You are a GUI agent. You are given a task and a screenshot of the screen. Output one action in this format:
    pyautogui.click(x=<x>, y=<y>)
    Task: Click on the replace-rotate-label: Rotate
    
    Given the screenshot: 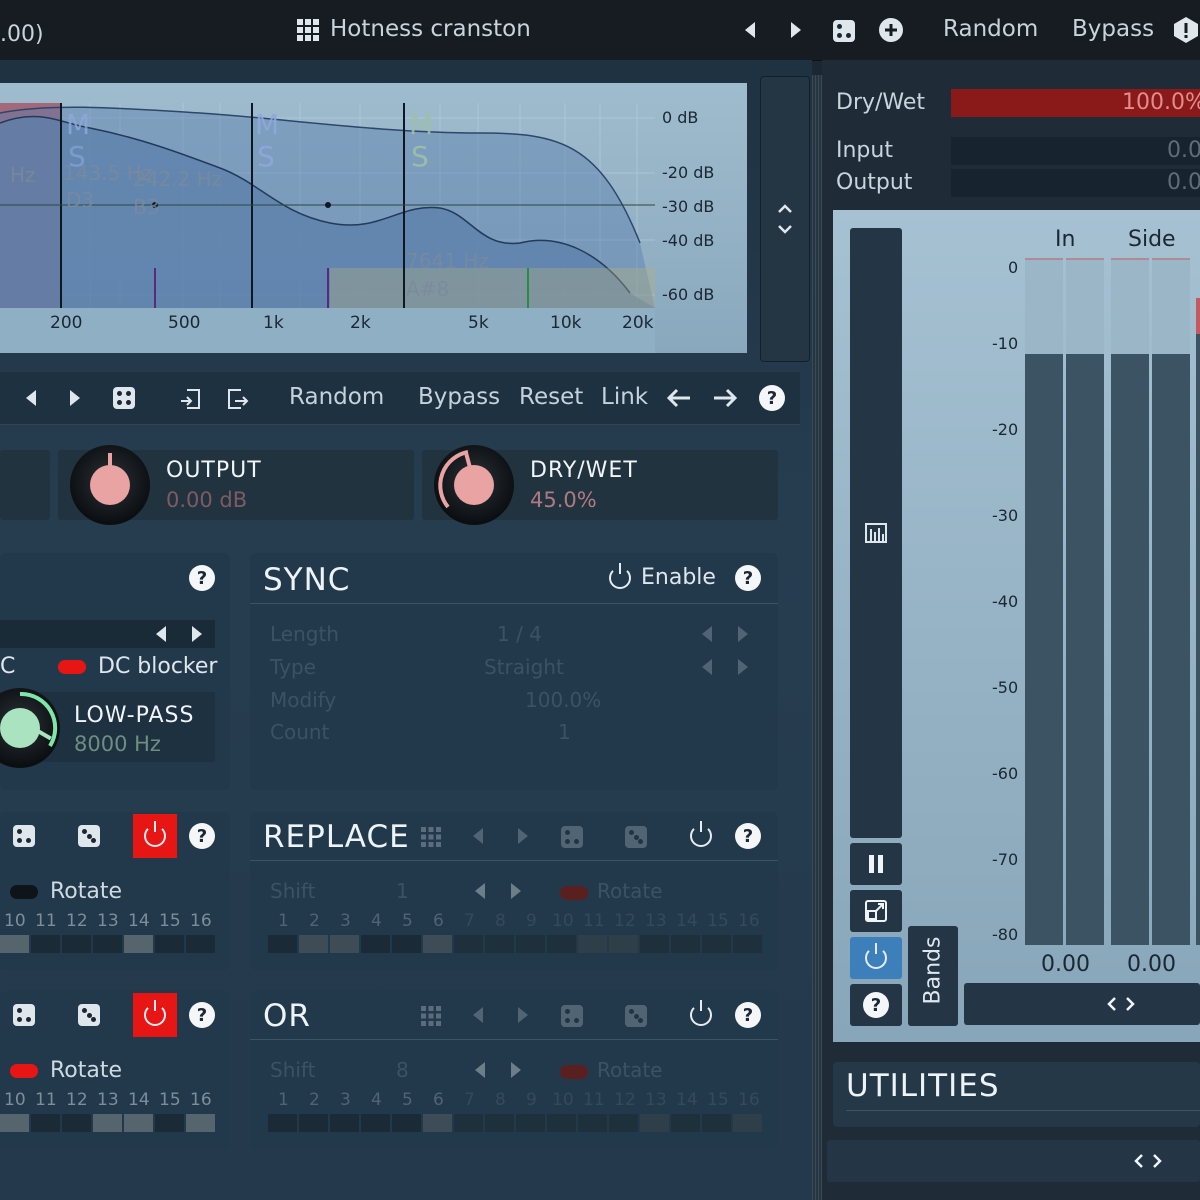 What is the action you would take?
    pyautogui.click(x=629, y=891)
    